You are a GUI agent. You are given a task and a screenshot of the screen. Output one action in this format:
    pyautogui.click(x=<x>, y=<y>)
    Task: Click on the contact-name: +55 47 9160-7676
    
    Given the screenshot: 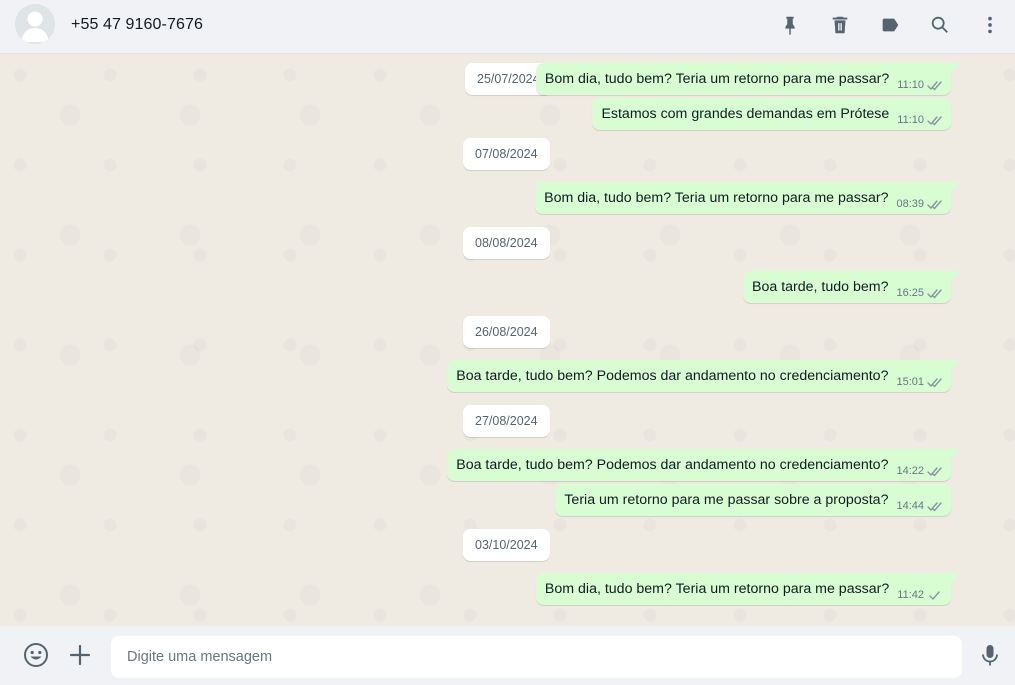 What is the action you would take?
    pyautogui.click(x=137, y=25)
    